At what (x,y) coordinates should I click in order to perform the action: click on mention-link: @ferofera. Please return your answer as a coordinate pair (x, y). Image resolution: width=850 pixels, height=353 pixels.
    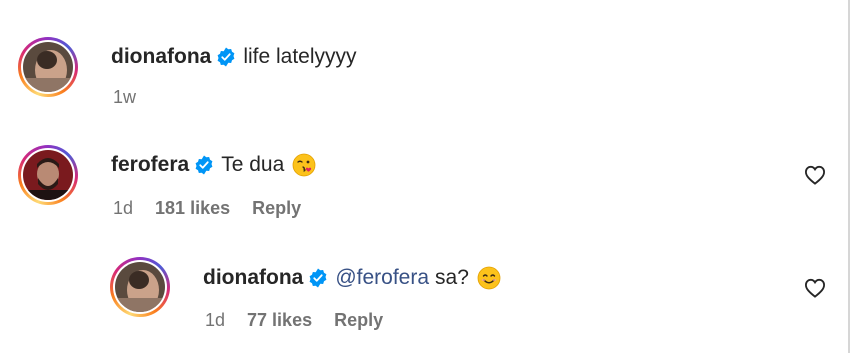
    Looking at the image, I should click on (382, 278).